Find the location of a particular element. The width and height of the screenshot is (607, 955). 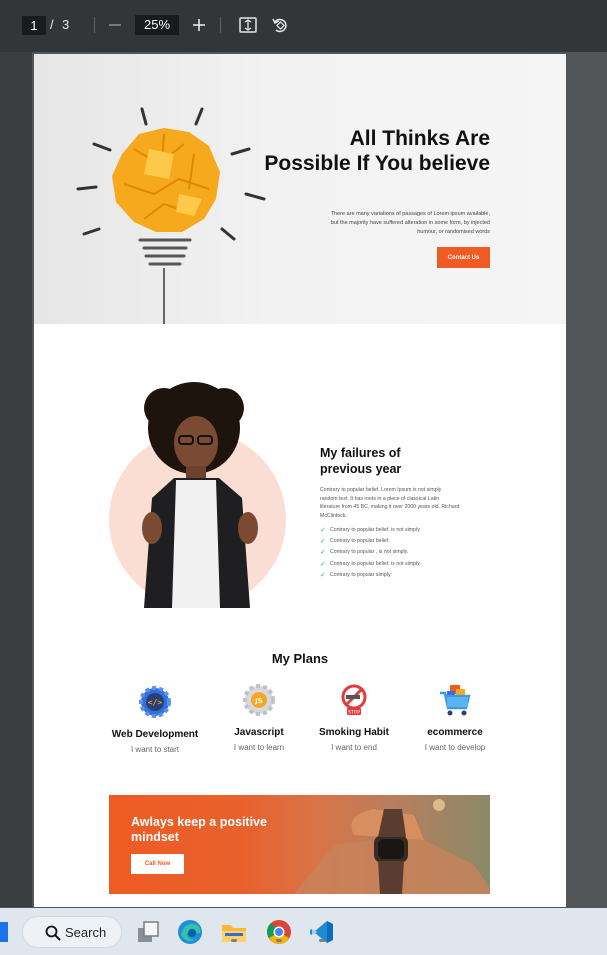

plan-smoking-habit: STOP Smoking Habit I want to end is located at coordinates (354, 717).